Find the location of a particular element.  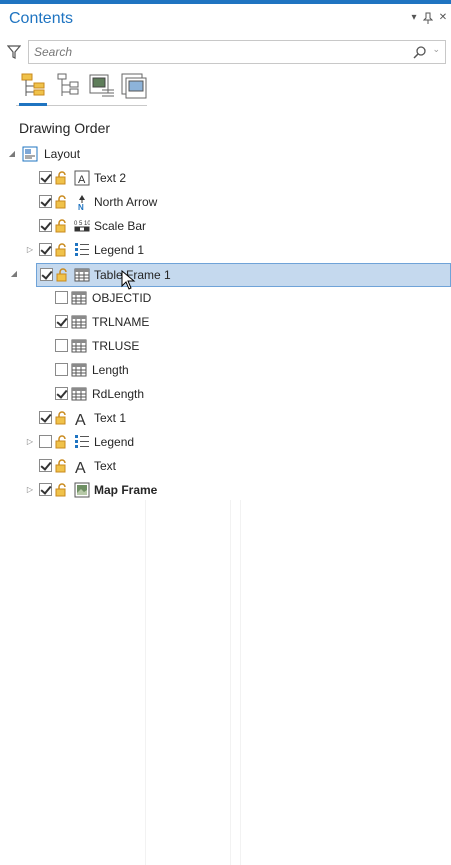

tree-item-label: Map Frame is located at coordinates (126, 490).